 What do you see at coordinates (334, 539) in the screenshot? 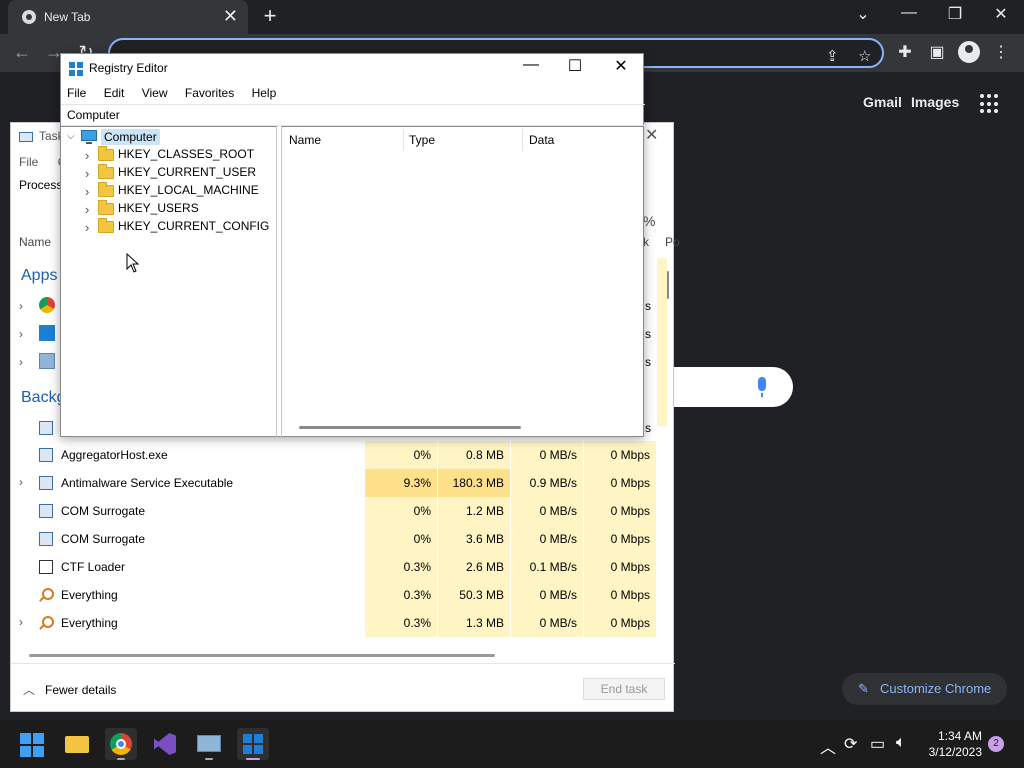
I see `table-row: COM Surrogate 0% 3.6 MB 0 MB/s 0 Mbps` at bounding box center [334, 539].